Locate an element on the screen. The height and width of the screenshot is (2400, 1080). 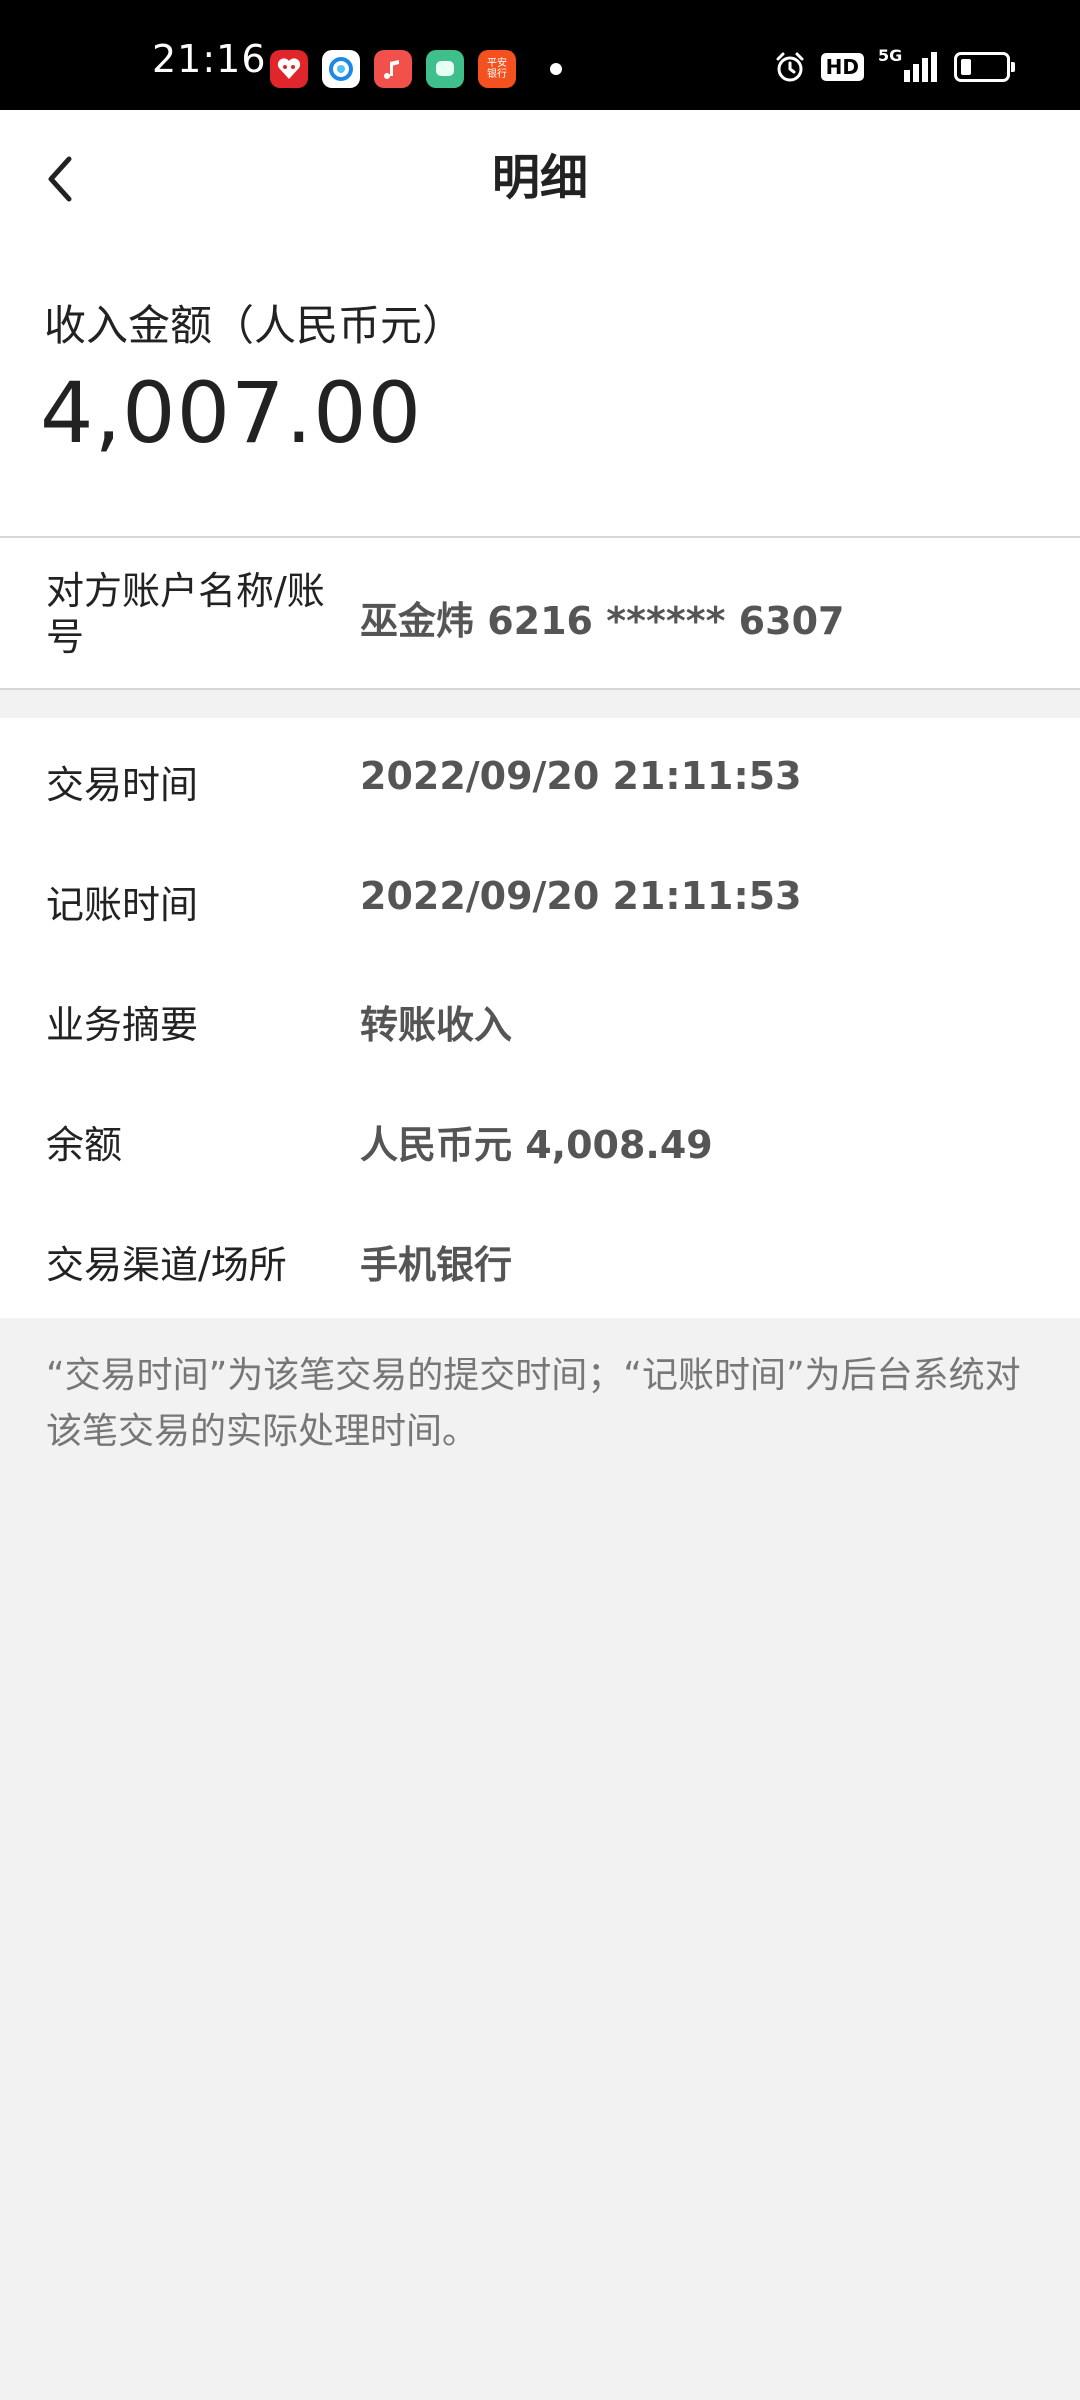
amount-card: 收入金额（人民币元） 4,007.00 is located at coordinates (540, 392).